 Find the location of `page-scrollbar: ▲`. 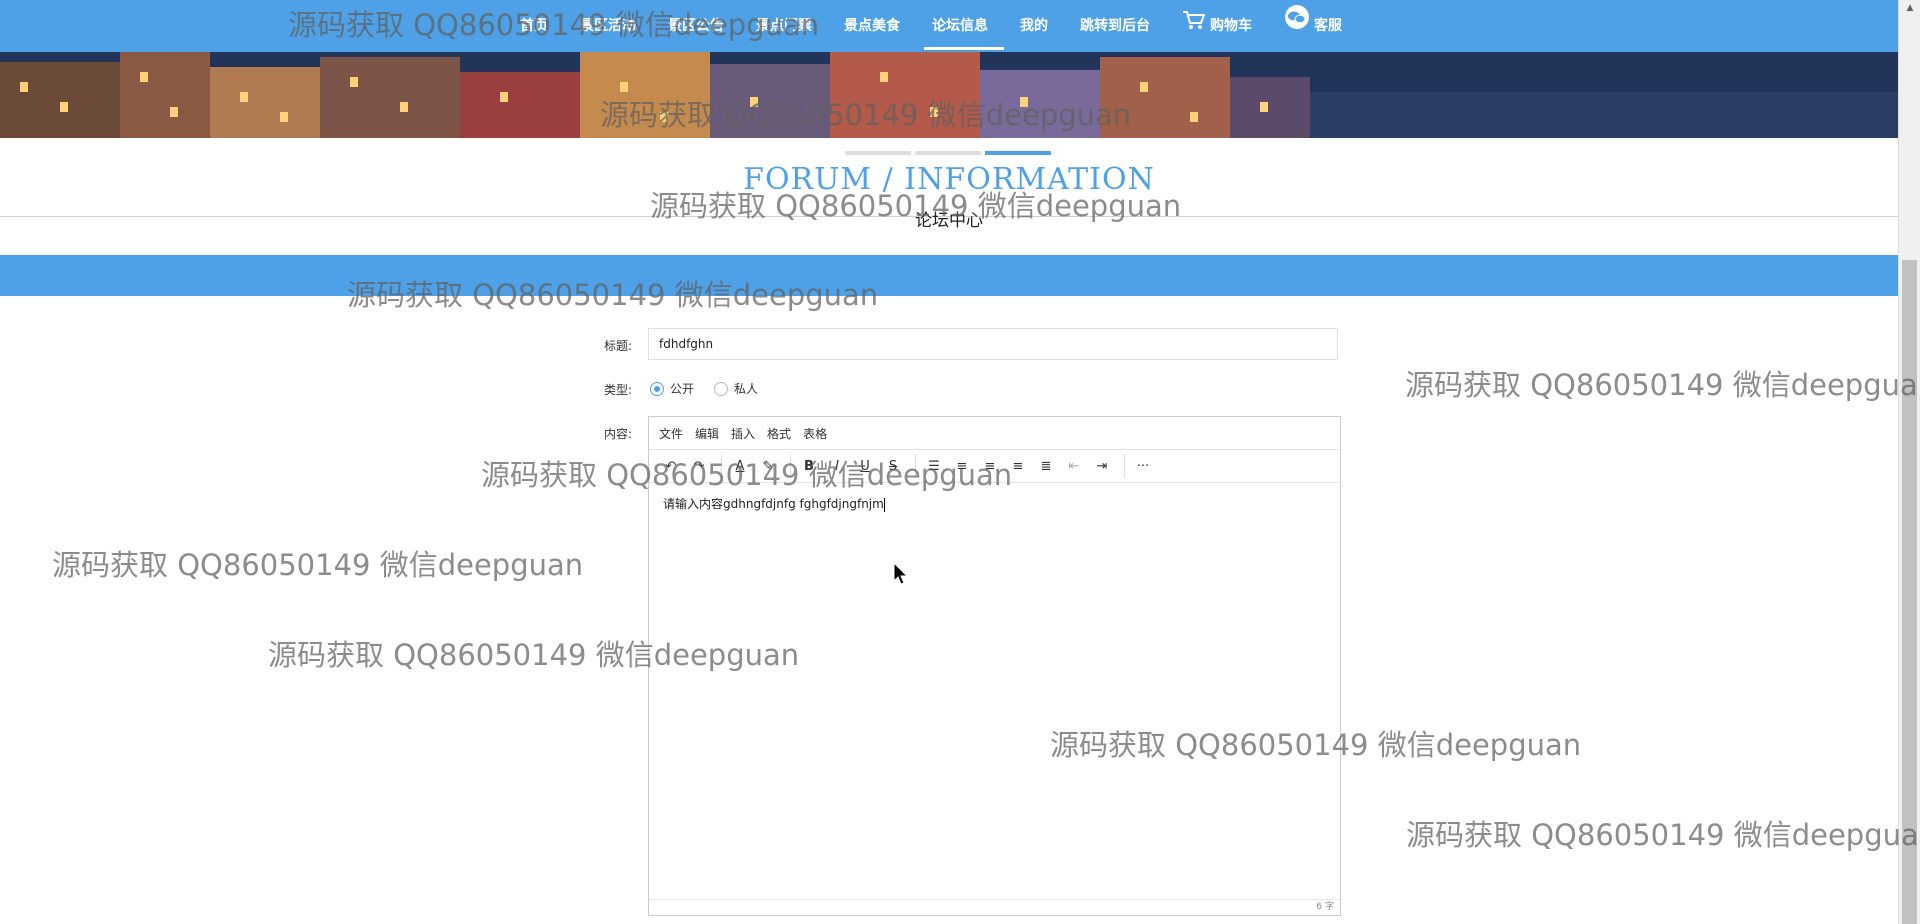

page-scrollbar: ▲ is located at coordinates (1909, 462).